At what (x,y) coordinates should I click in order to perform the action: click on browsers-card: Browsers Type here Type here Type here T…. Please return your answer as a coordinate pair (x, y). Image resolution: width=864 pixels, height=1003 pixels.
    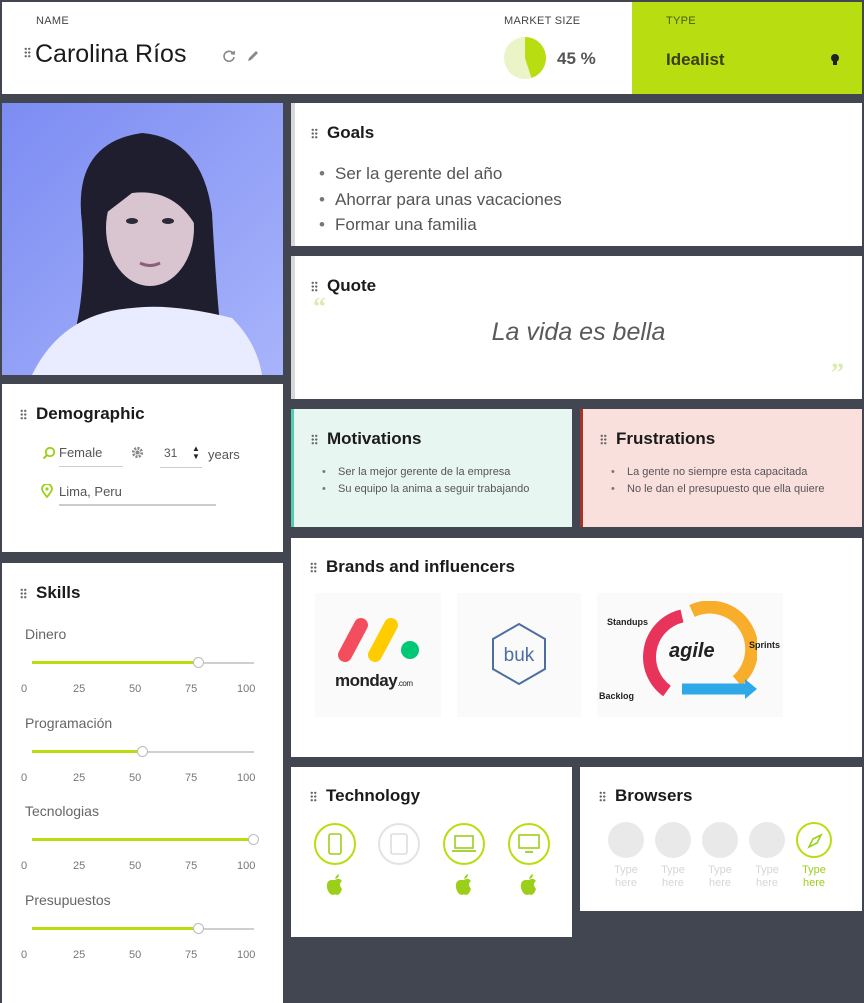
    Looking at the image, I should click on (721, 839).